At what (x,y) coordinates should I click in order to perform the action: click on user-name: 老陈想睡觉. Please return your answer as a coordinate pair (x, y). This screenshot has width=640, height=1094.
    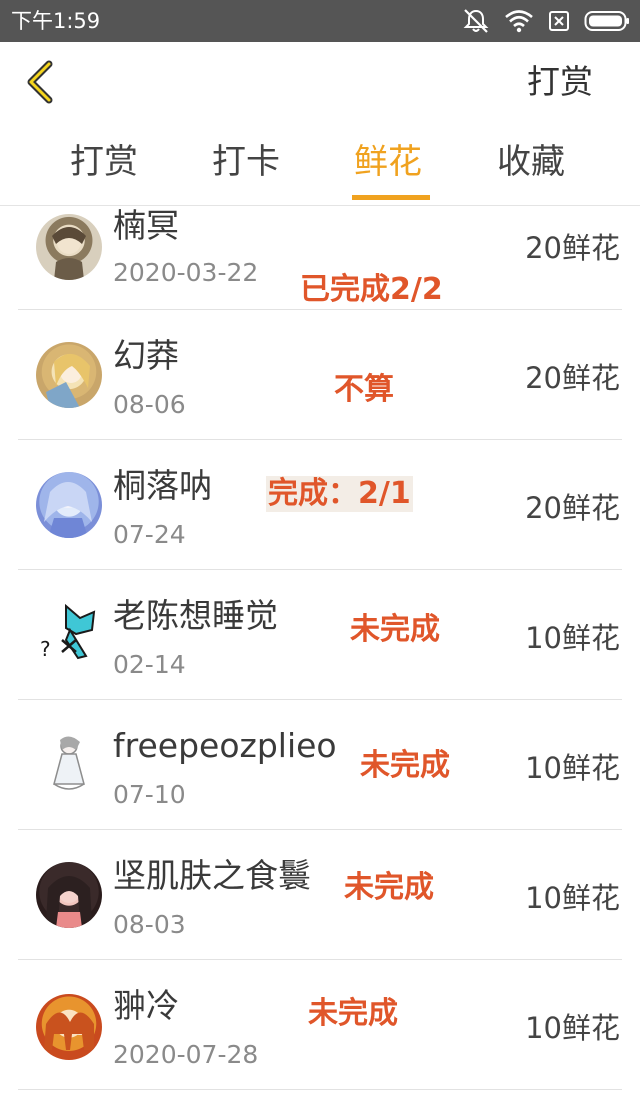
    Looking at the image, I should click on (195, 615).